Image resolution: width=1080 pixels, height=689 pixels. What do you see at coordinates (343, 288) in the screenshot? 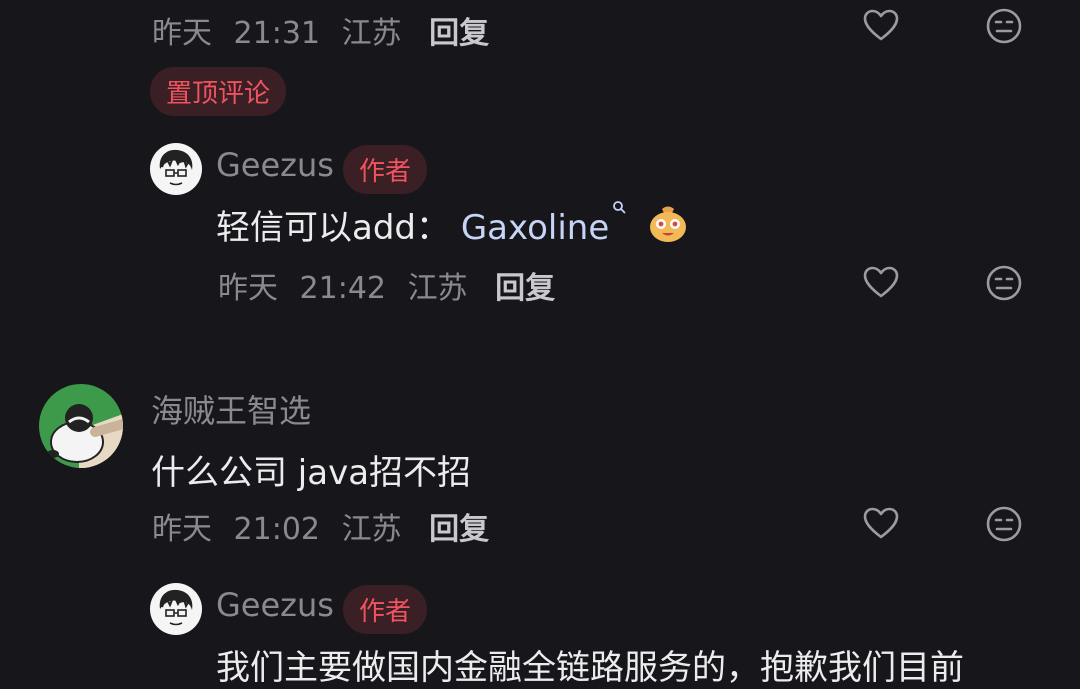
I see `comment-time: 21:42` at bounding box center [343, 288].